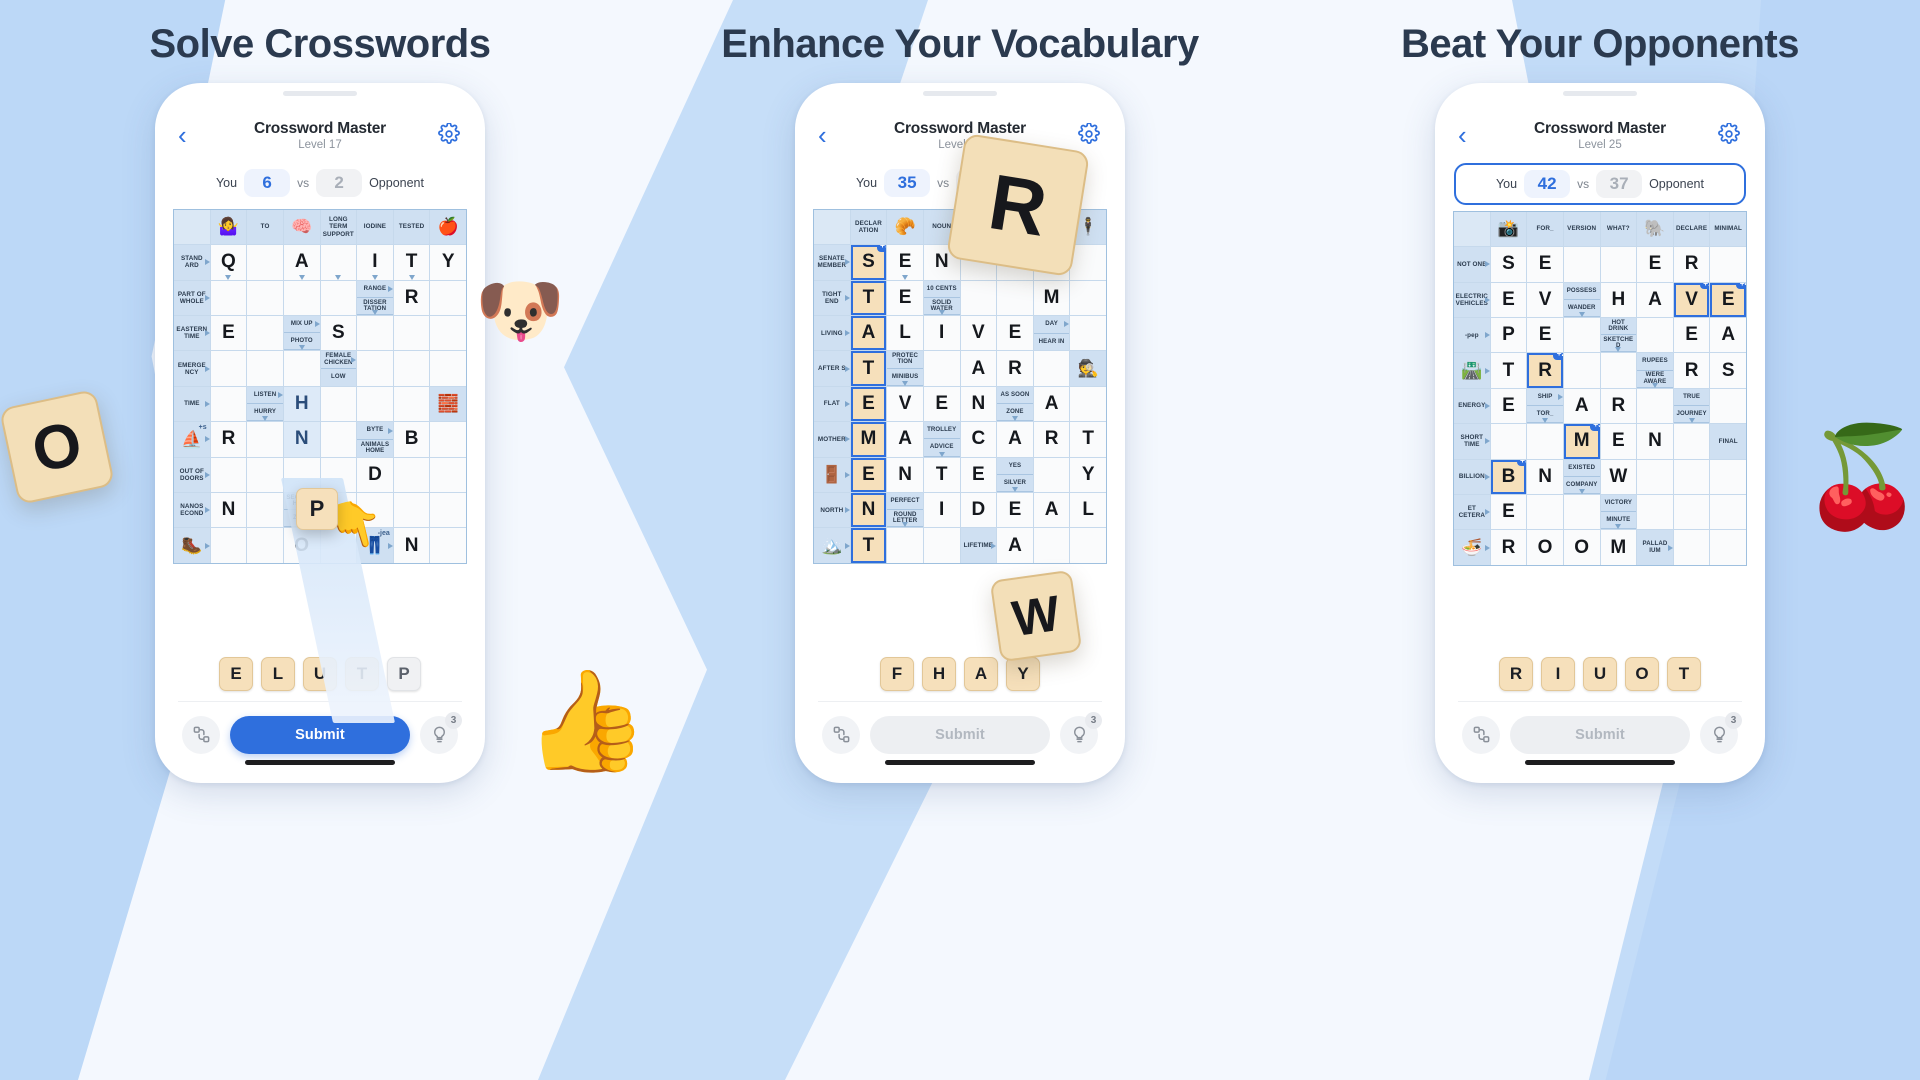 This screenshot has height=1080, width=1920. What do you see at coordinates (832, 262) in the screenshot?
I see `clue-cell: SENATE MEMBER` at bounding box center [832, 262].